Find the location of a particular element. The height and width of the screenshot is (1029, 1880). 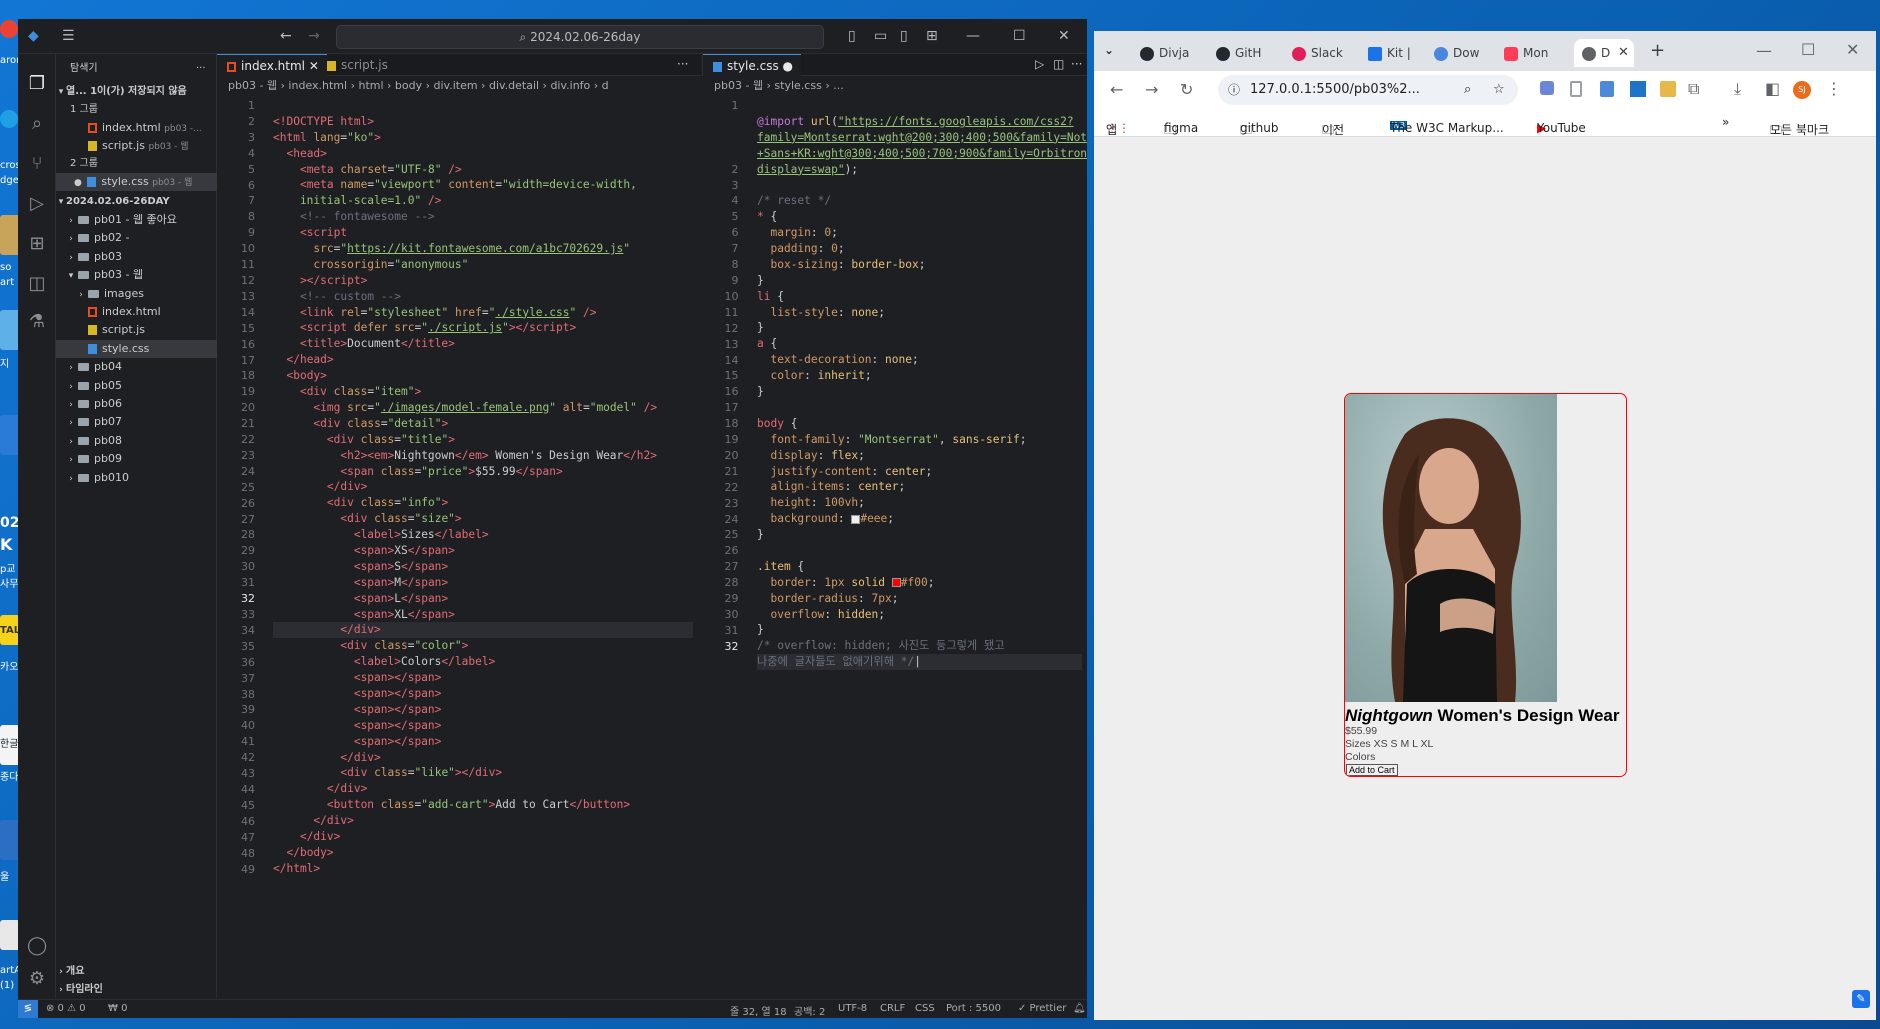

tree-item: › pb04 is located at coordinates (136, 367).